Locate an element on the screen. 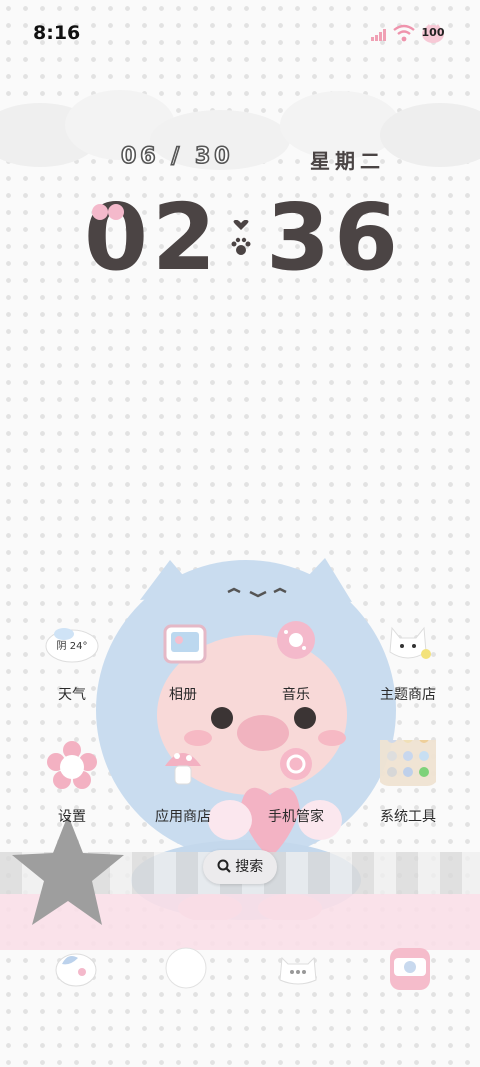 Image resolution: width=480 pixels, height=1067 pixels. app-label: 主题商店 is located at coordinates (408, 695).